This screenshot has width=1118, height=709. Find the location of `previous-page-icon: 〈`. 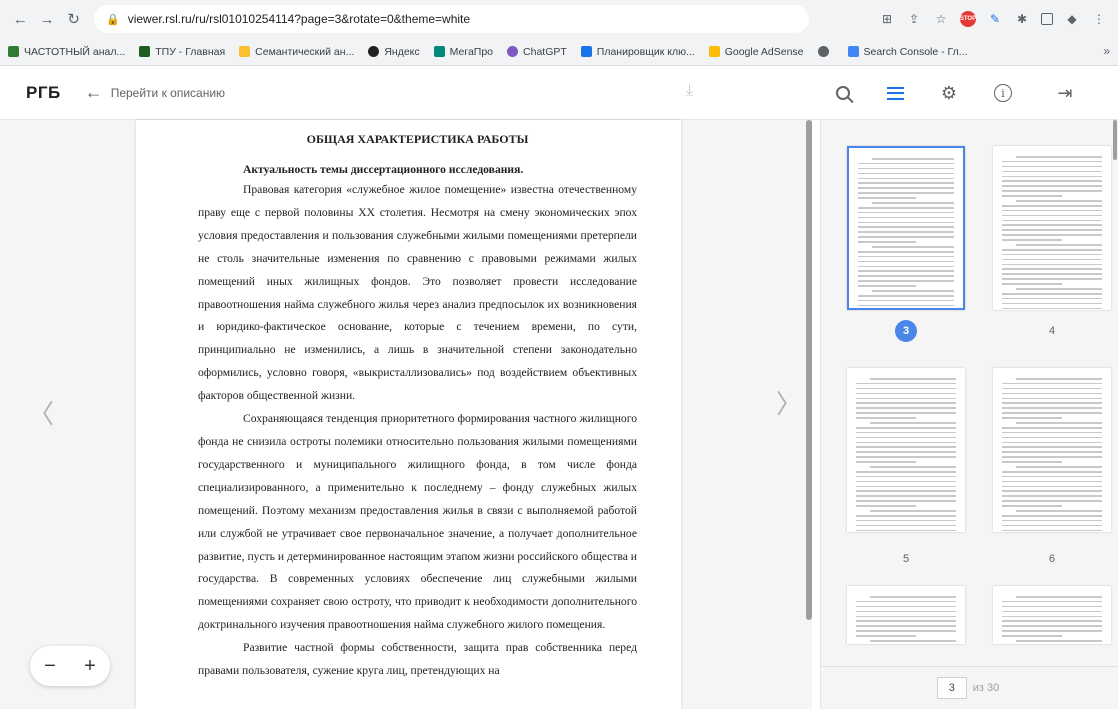

previous-page-icon: 〈 is located at coordinates (41, 412).